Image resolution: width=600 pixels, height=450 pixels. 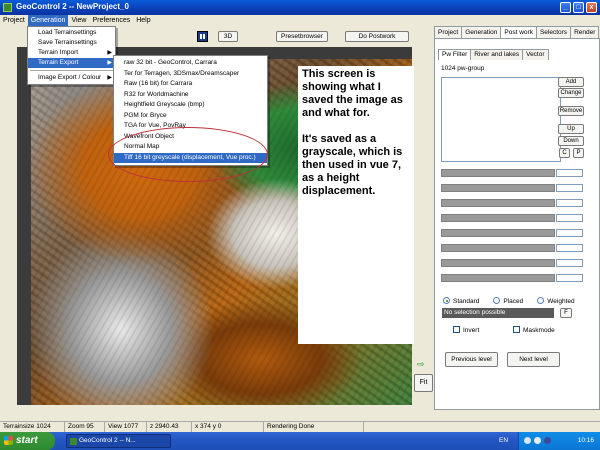 I want to click on export-raw16: Raw (16 bit) for Carrara, so click(x=190, y=84).